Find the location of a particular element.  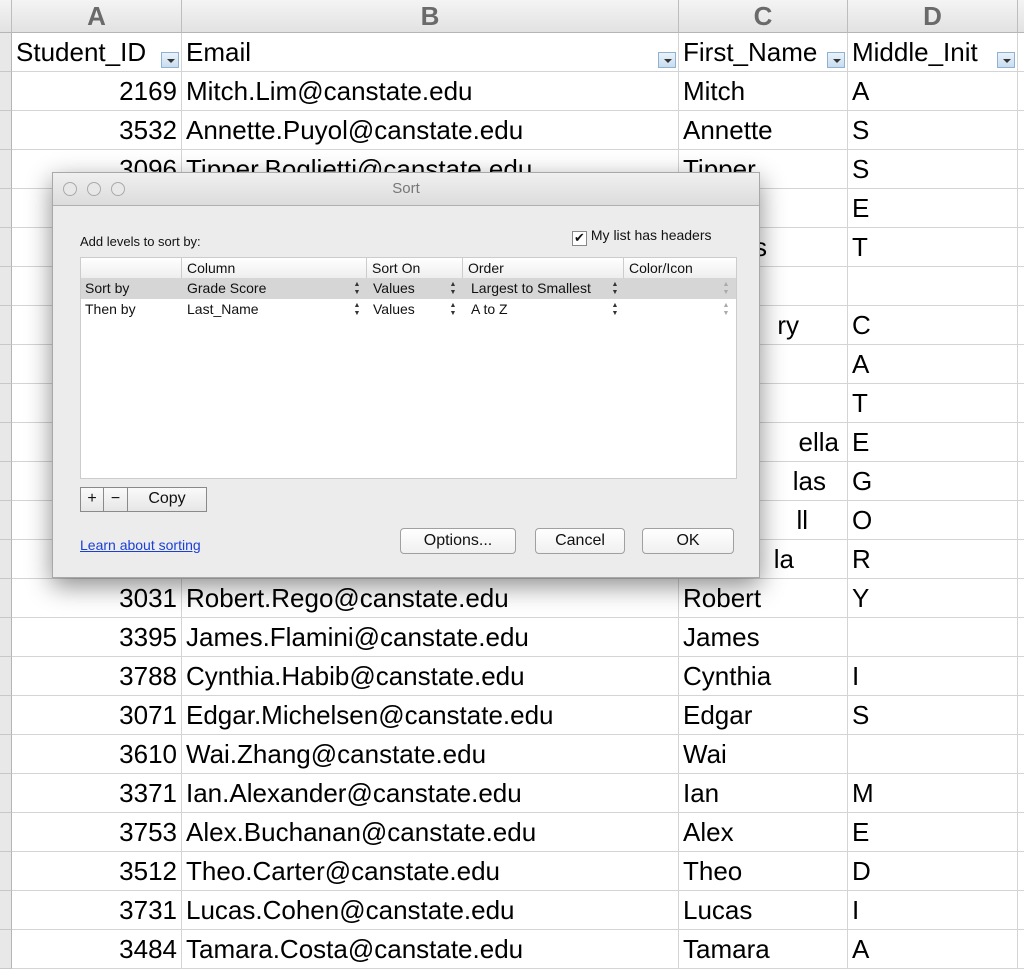

select-all-corner is located at coordinates (6, 16).